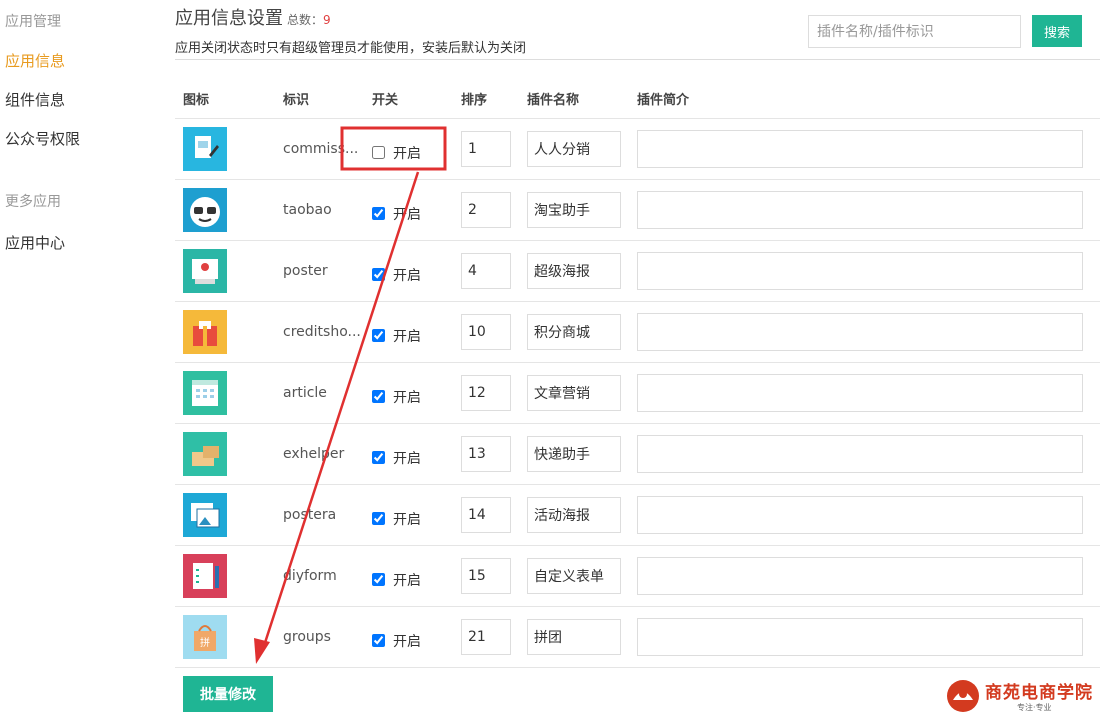  Describe the element at coordinates (327, 20) in the screenshot. I see `count-value: 9` at that location.